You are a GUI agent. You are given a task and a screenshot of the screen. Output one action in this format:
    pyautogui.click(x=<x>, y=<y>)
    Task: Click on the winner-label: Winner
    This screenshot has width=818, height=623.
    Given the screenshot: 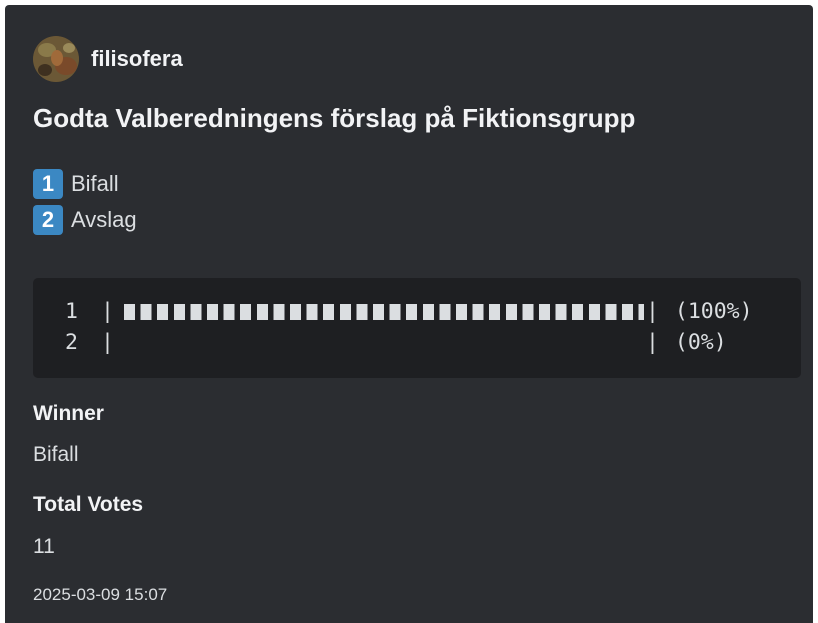 What is the action you would take?
    pyautogui.click(x=68, y=413)
    